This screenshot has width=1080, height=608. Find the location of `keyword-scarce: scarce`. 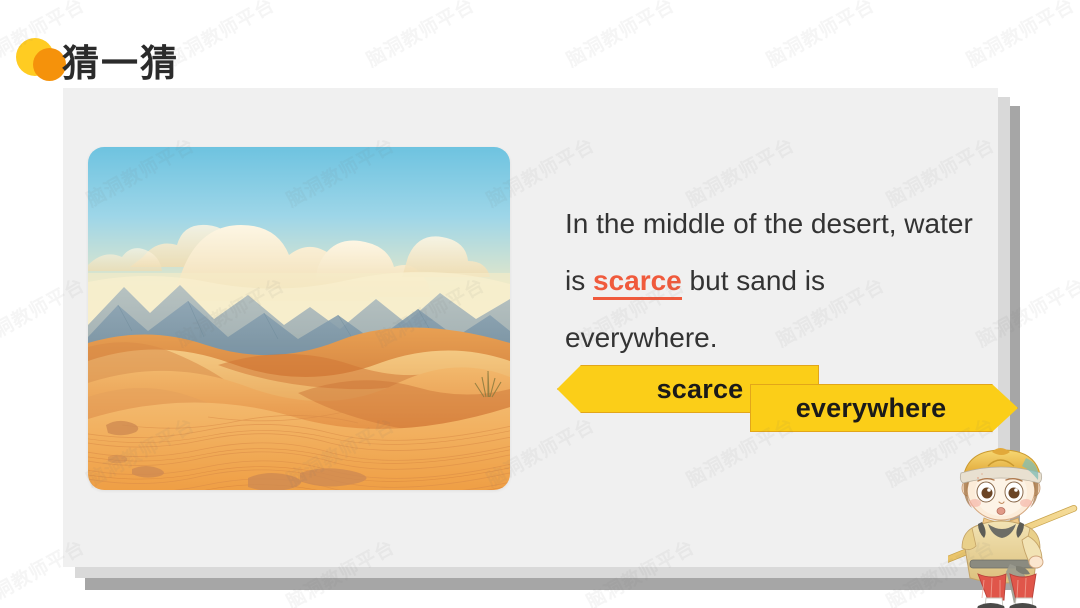

keyword-scarce: scarce is located at coordinates (637, 282).